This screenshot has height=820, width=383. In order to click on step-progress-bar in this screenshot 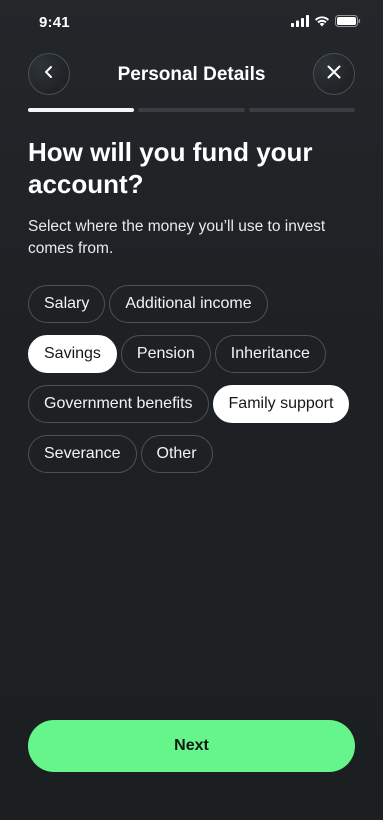, I will do `click(191, 110)`.